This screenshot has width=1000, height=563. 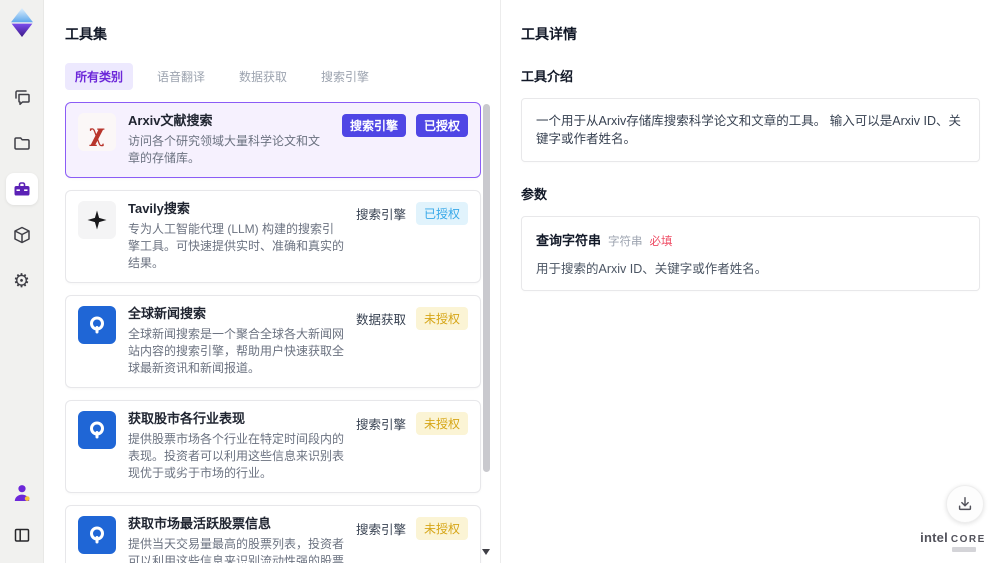 What do you see at coordinates (97, 430) in the screenshot?
I see `stock-sector-icon` at bounding box center [97, 430].